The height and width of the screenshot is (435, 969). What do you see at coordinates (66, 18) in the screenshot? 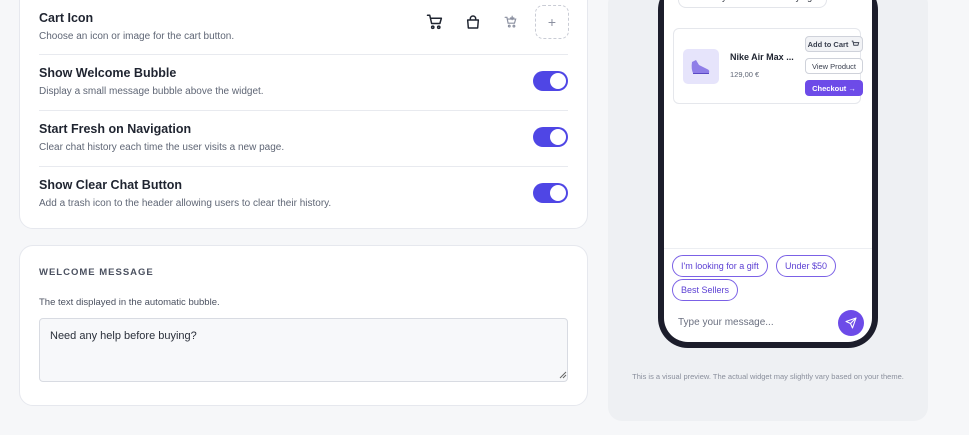
I see `cart-icon-title: Cart Icon` at bounding box center [66, 18].